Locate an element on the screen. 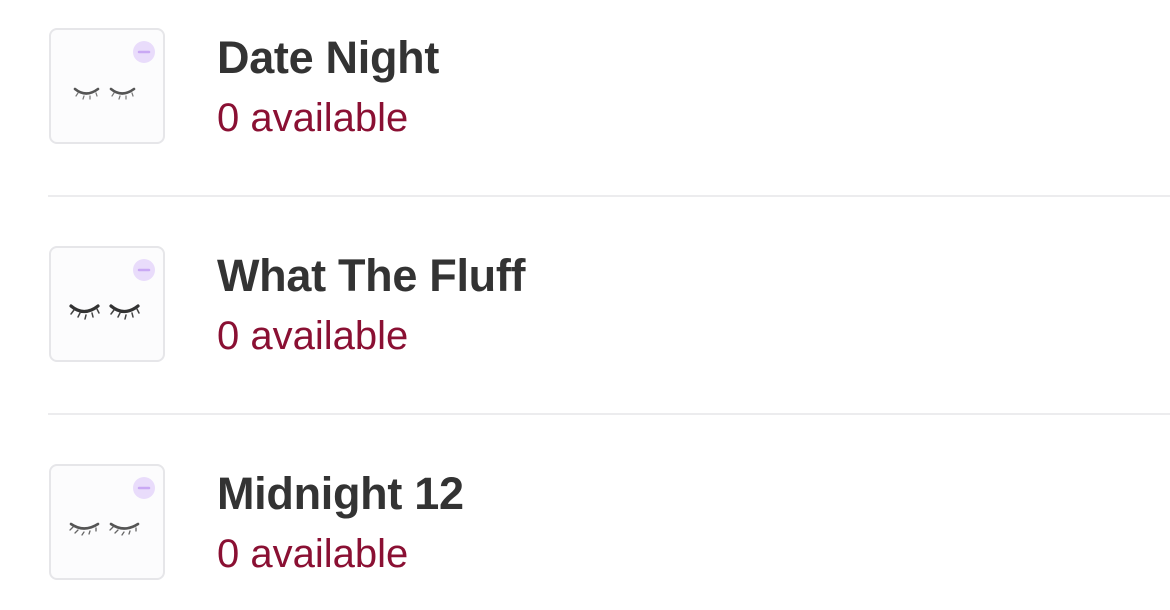 Image resolution: width=1170 pixels, height=610 pixels. product-title: Date Night is located at coordinates (328, 57).